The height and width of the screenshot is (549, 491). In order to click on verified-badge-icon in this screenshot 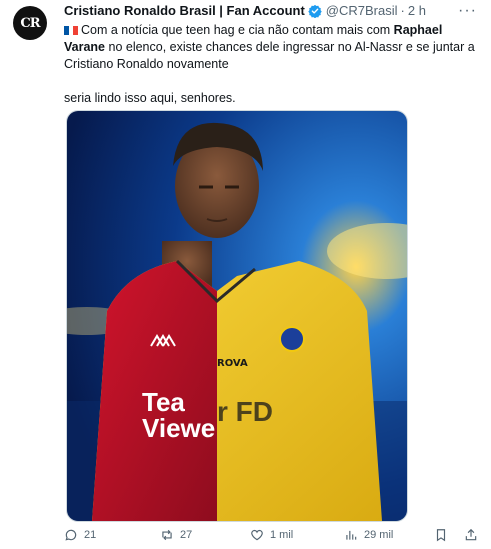, I will do `click(315, 11)`.